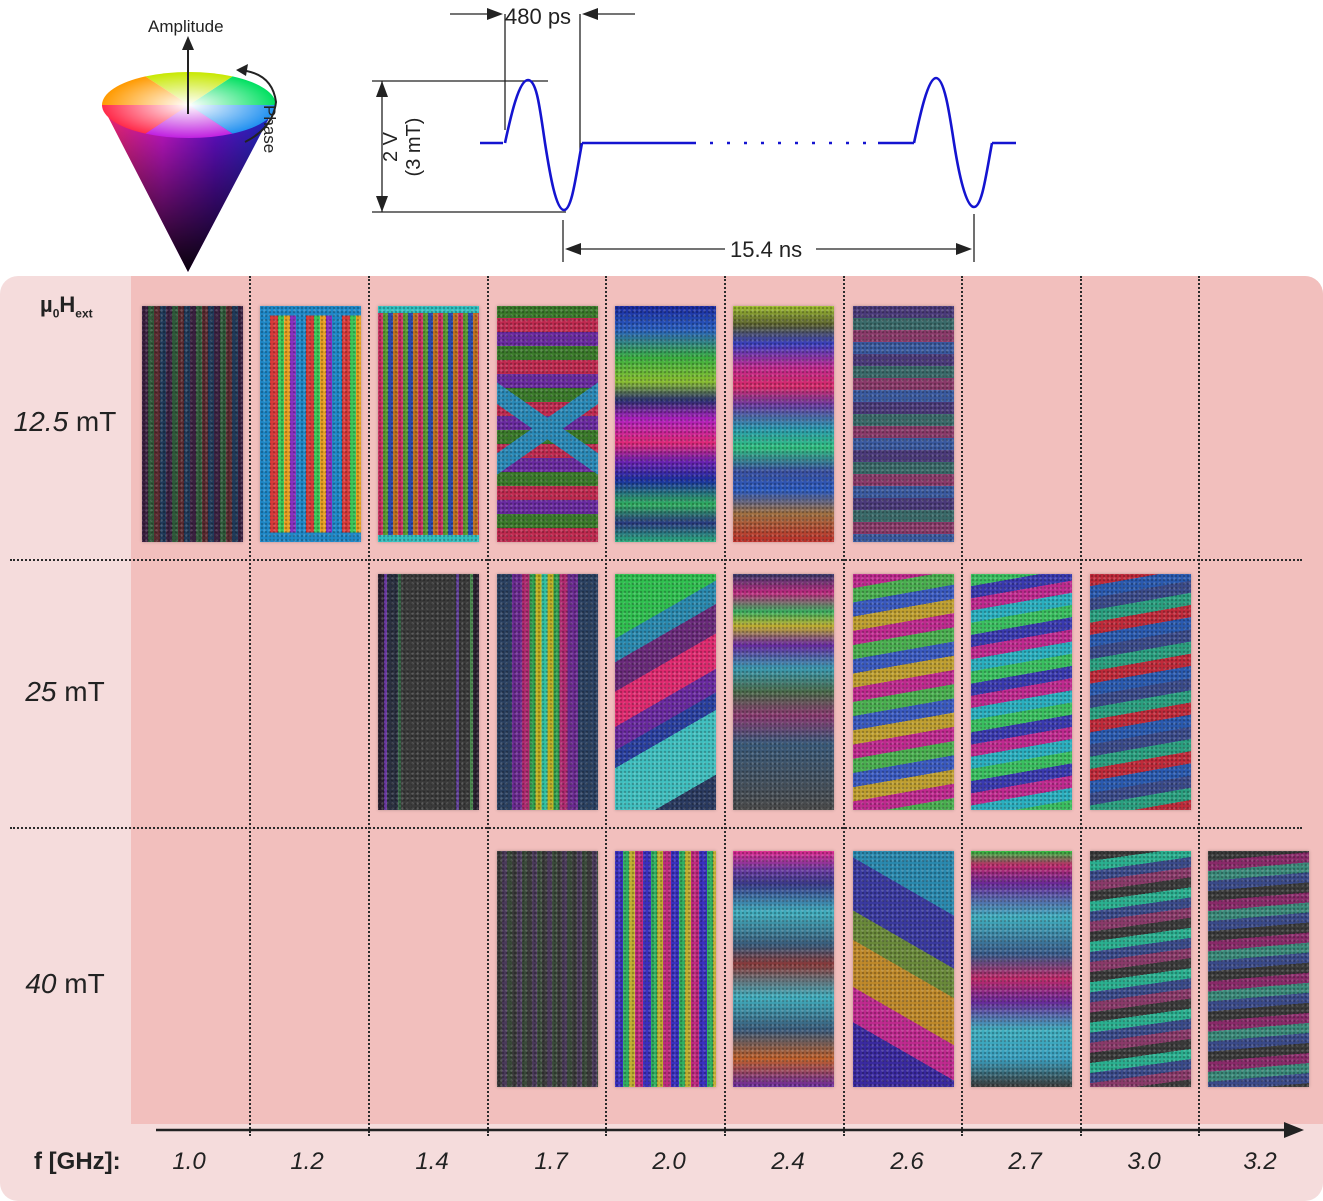 Image resolution: width=1323 pixels, height=1201 pixels. I want to click on frequency-tick: 1.4, so click(432, 1161).